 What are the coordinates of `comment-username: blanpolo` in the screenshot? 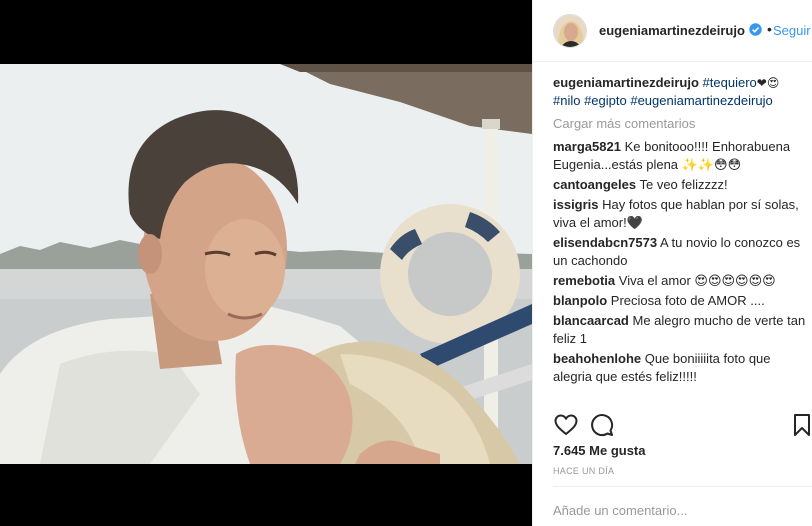 It's located at (580, 300).